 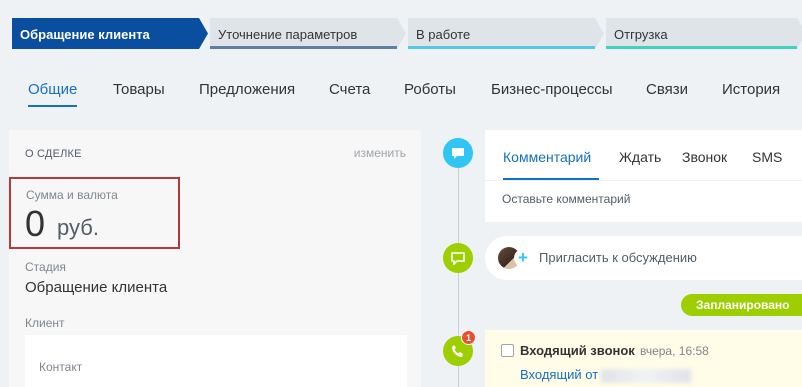 I want to click on stage-label: В работе, so click(x=443, y=34).